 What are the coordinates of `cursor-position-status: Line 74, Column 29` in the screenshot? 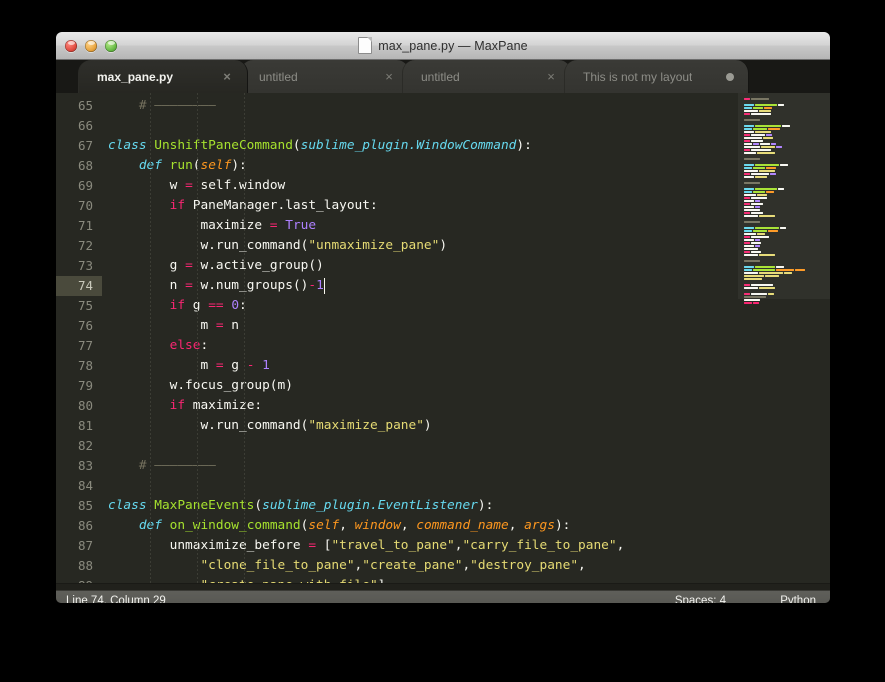 It's located at (331, 599).